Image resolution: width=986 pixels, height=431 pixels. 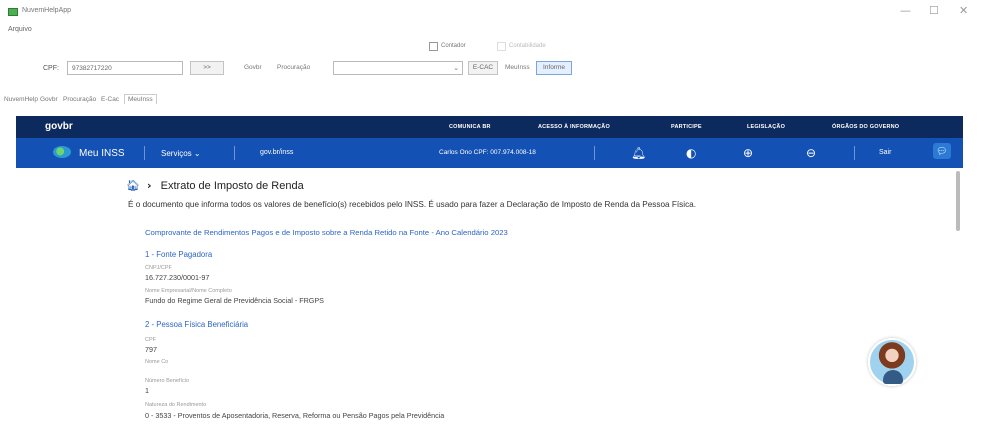 I want to click on zoom-out-icon: ⊖, so click(x=811, y=153).